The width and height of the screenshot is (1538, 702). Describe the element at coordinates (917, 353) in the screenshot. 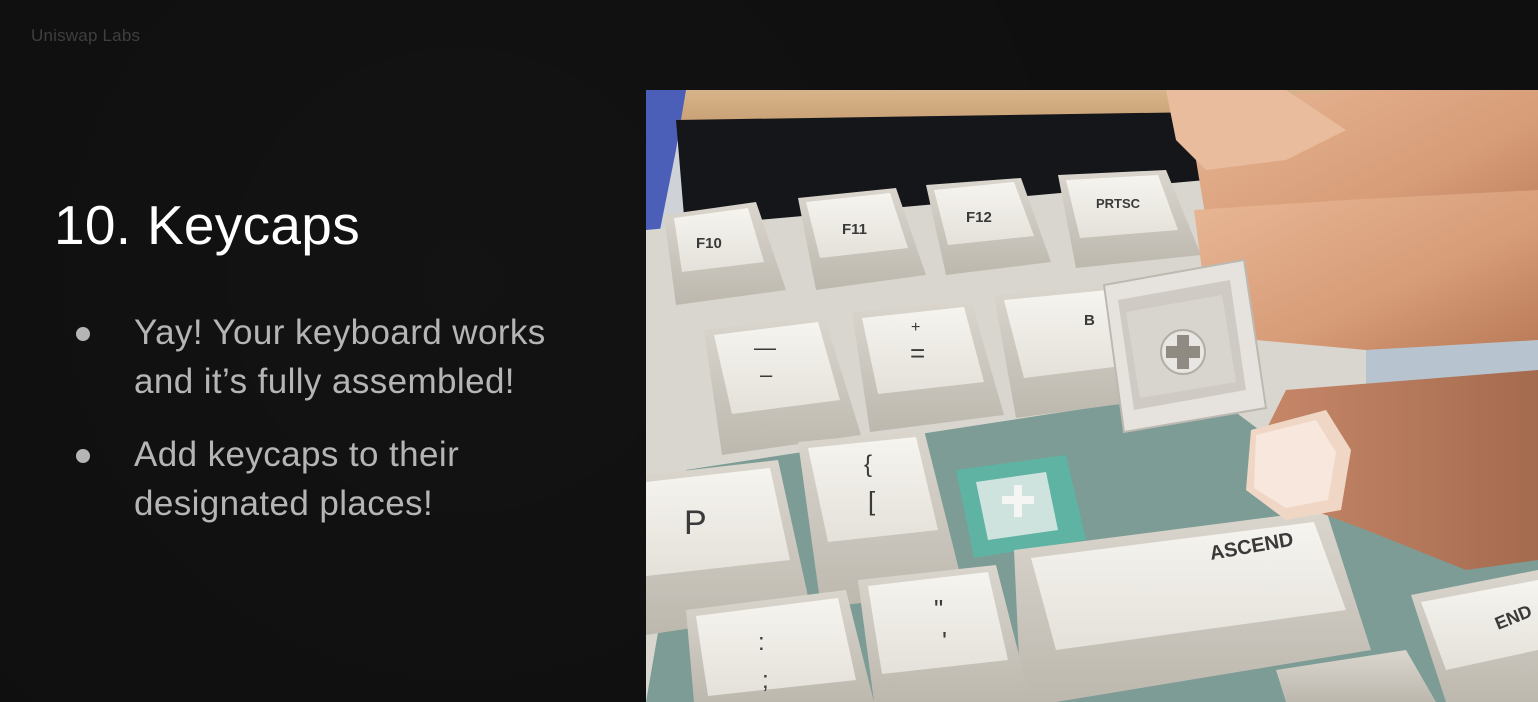

I see `keycap-legend: =` at that location.